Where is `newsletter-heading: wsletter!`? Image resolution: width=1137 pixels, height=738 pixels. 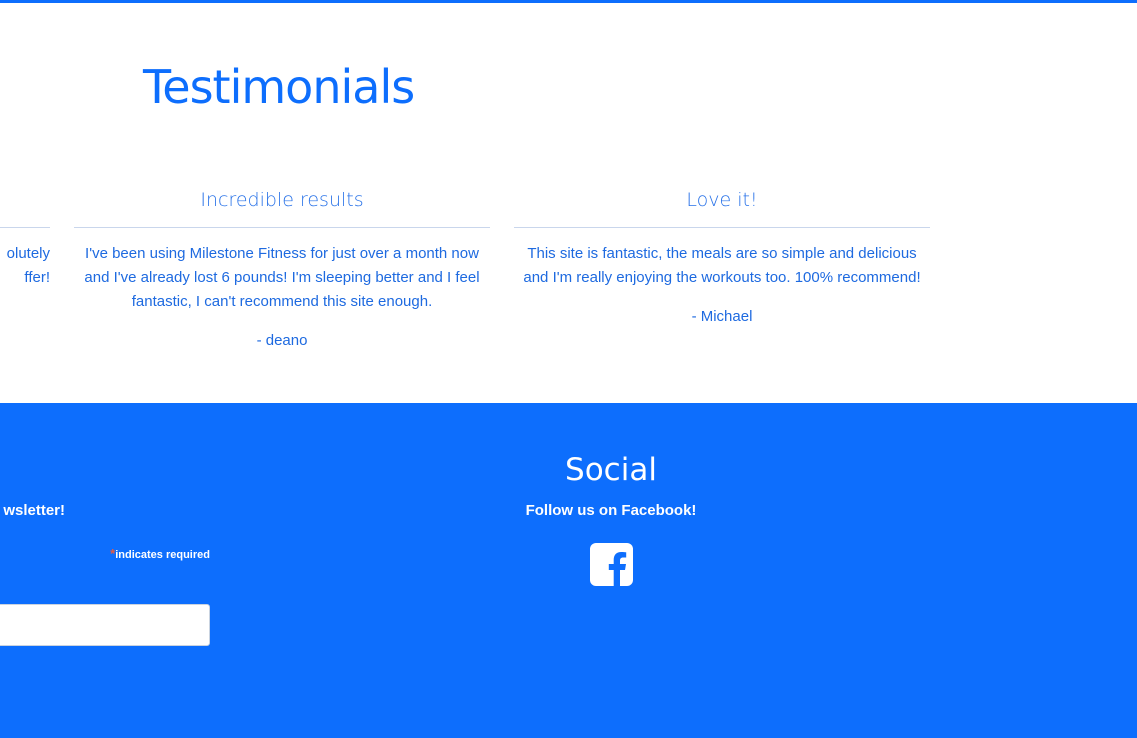 newsletter-heading: wsletter! is located at coordinates (32, 510).